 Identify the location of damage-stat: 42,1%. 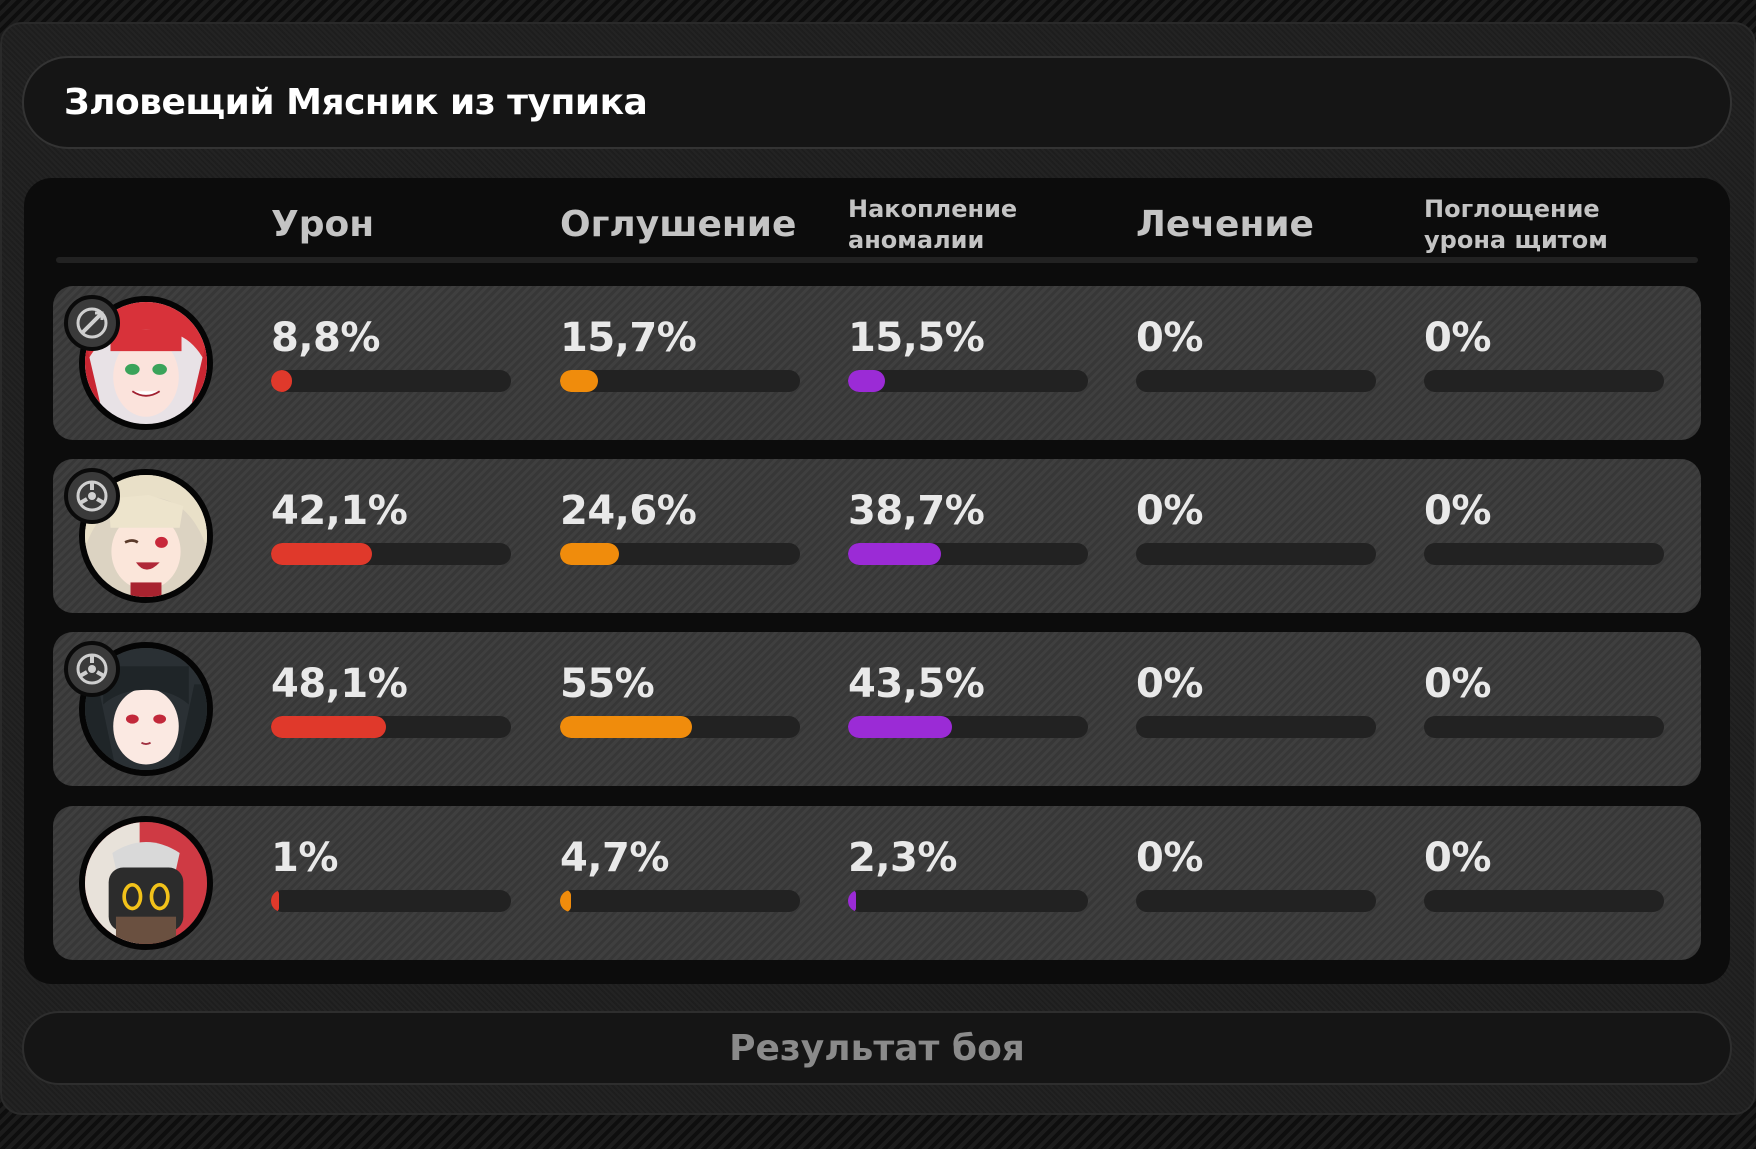
(391, 526).